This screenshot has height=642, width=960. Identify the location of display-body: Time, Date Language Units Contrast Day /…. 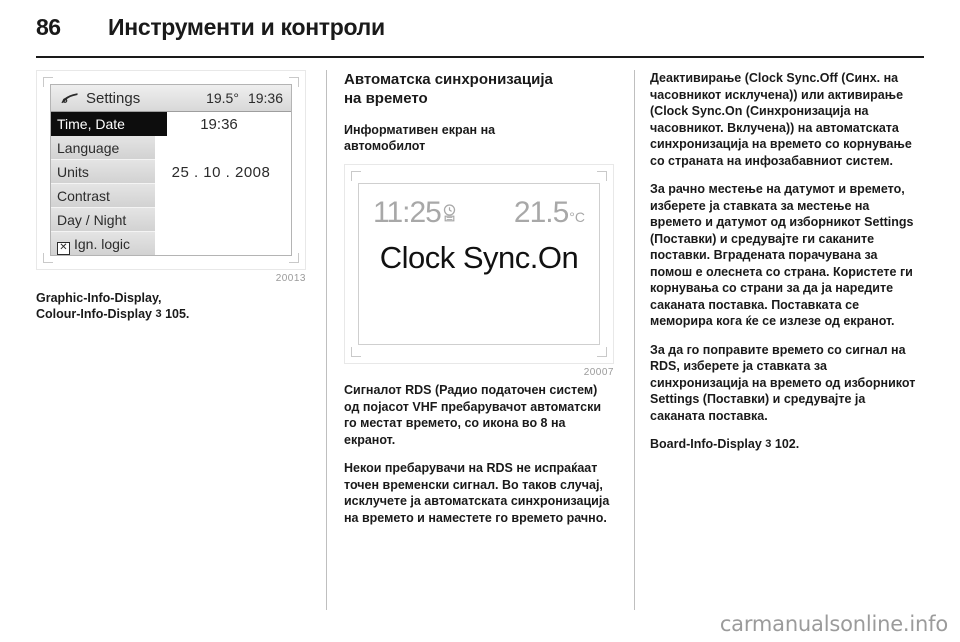
(171, 183).